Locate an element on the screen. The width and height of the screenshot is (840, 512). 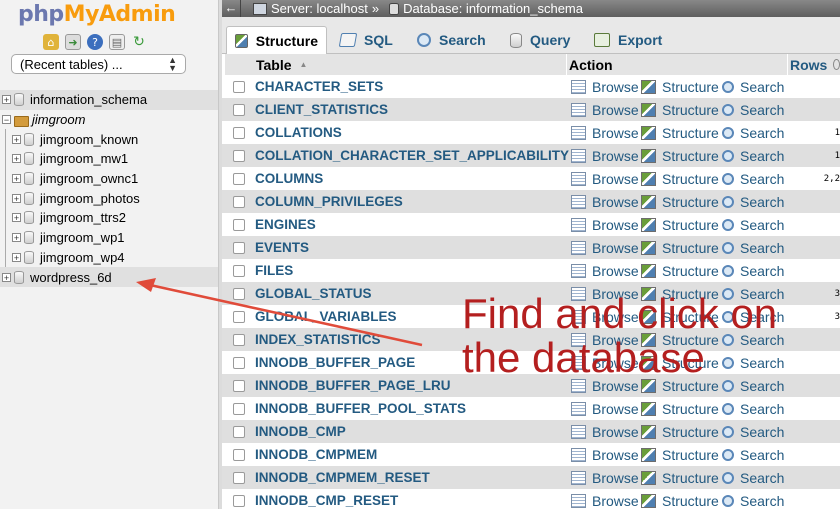
docs-icon: ▤ is located at coordinates (117, 42).